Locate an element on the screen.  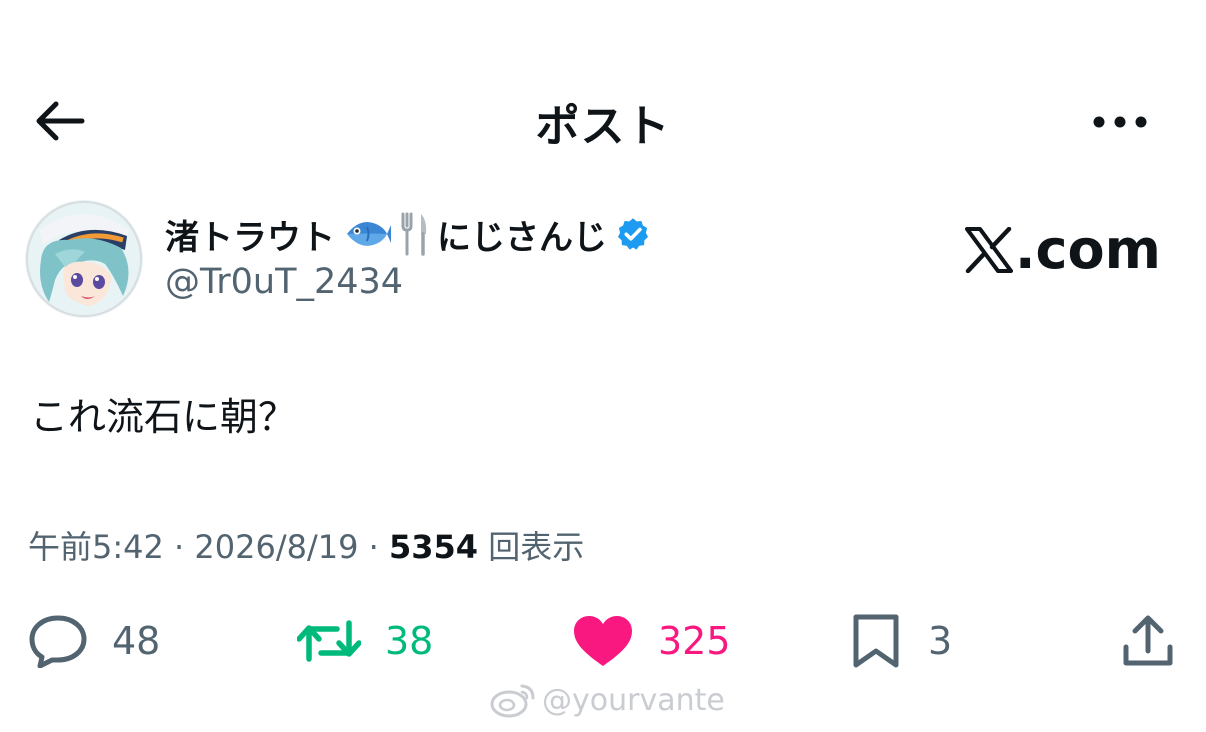
share-icon is located at coordinates (1148, 640).